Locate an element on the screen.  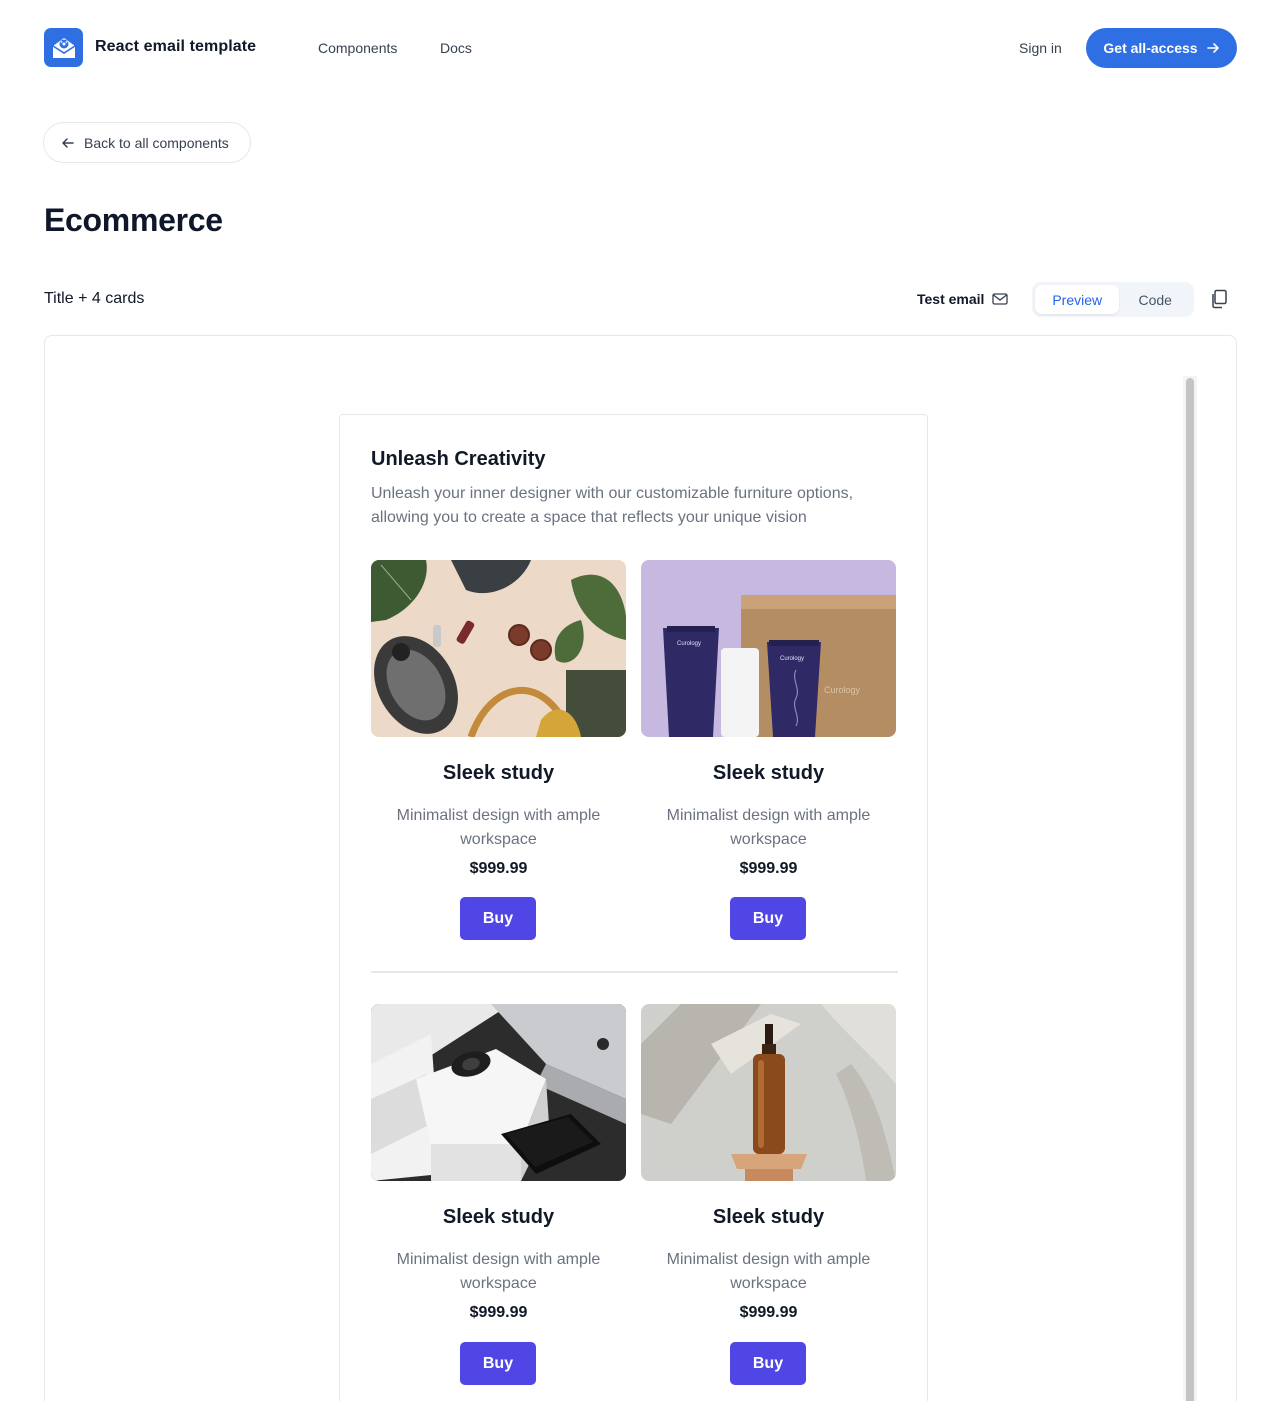
cta-label: Get all-access is located at coordinates (1150, 48).